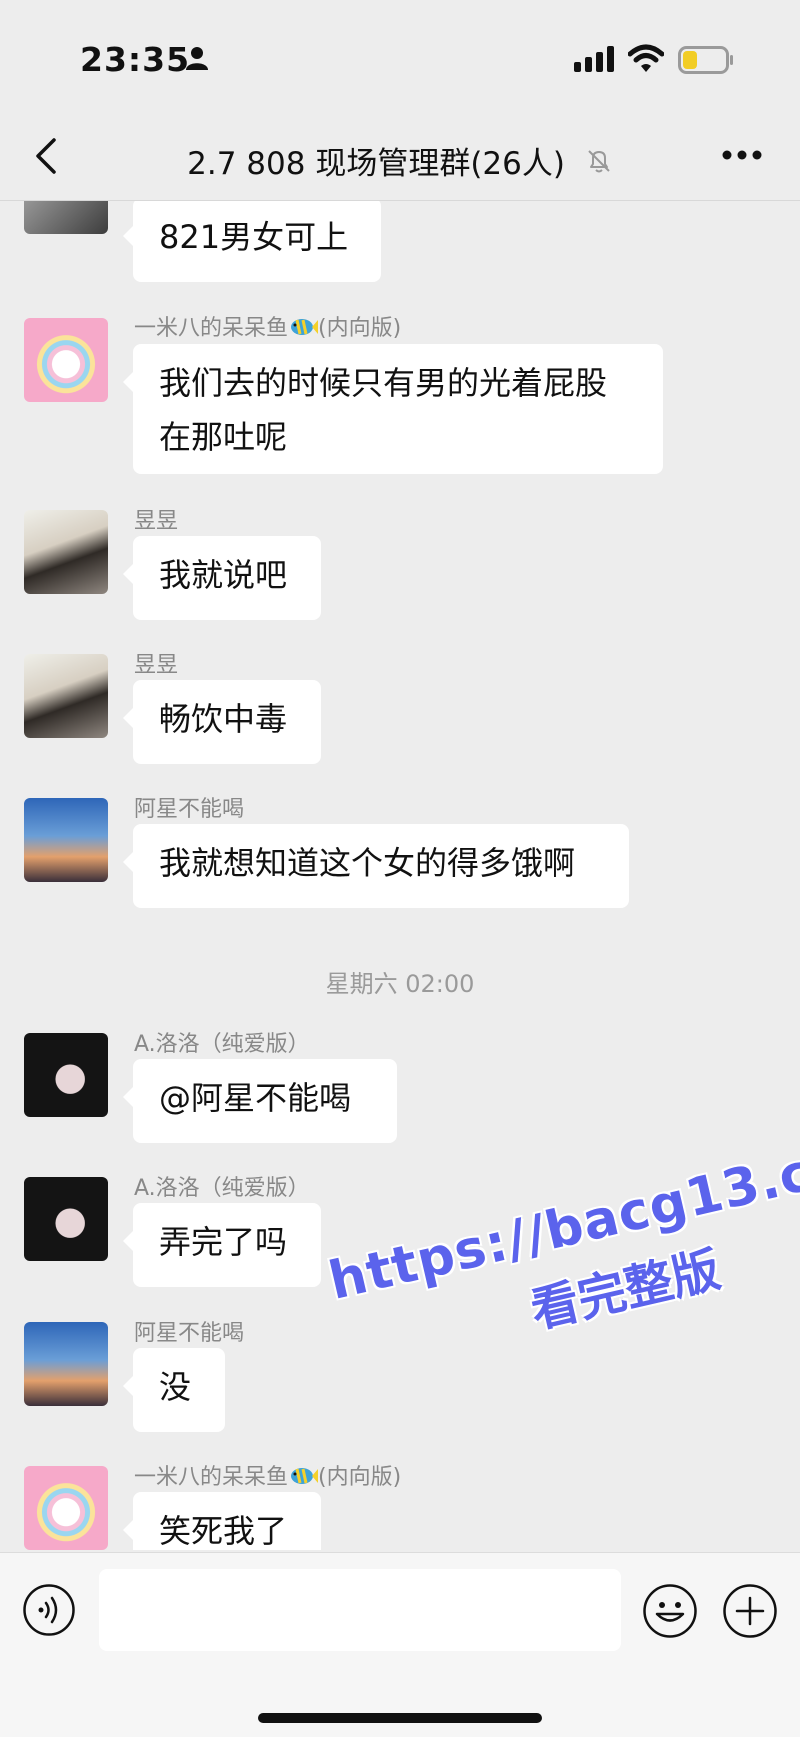 The width and height of the screenshot is (800, 1737). What do you see at coordinates (197, 58) in the screenshot?
I see `person-icon` at bounding box center [197, 58].